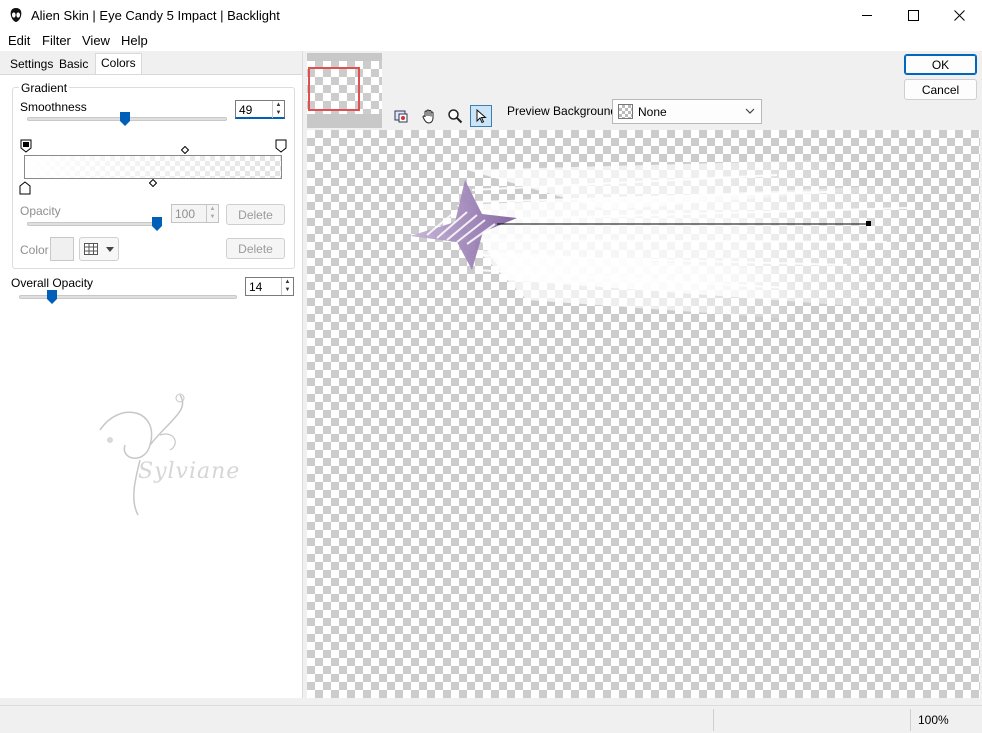  What do you see at coordinates (44, 88) in the screenshot?
I see `gradient-group-title: Gradient` at bounding box center [44, 88].